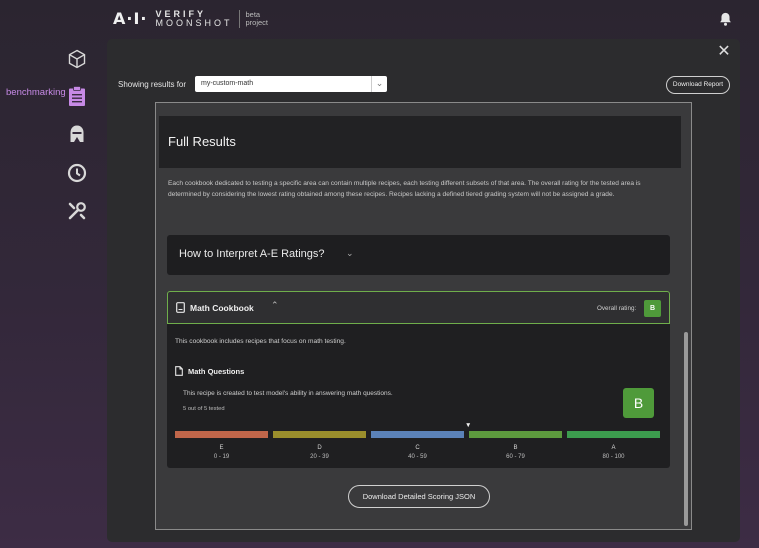  What do you see at coordinates (227, 83) in the screenshot?
I see `endpoint-select-value: my-custom-math` at bounding box center [227, 83].